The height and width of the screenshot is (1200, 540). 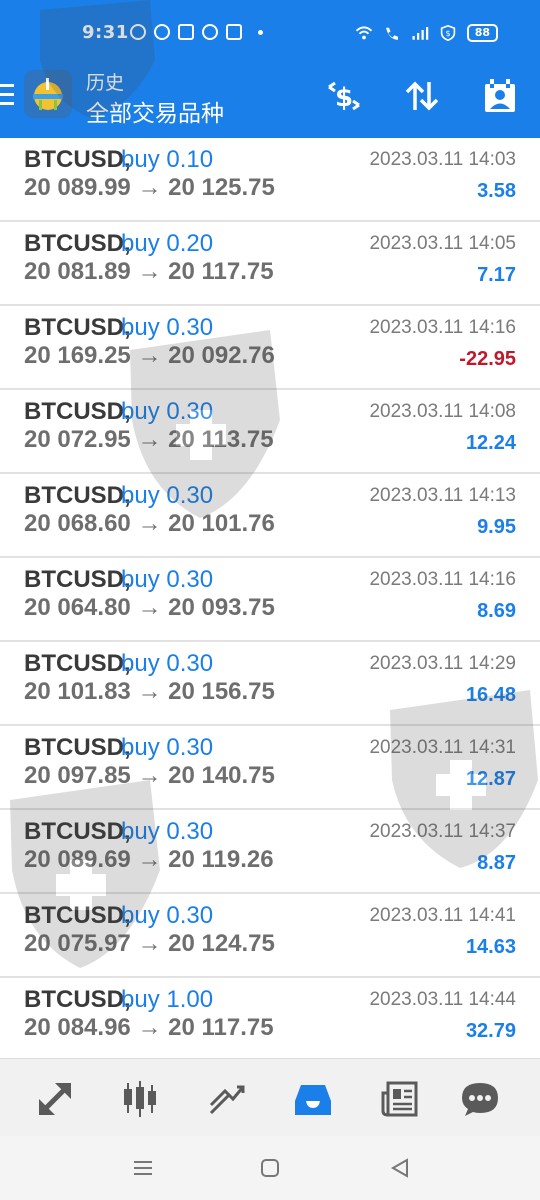 I want to click on nav-trade, so click(x=227, y=1099).